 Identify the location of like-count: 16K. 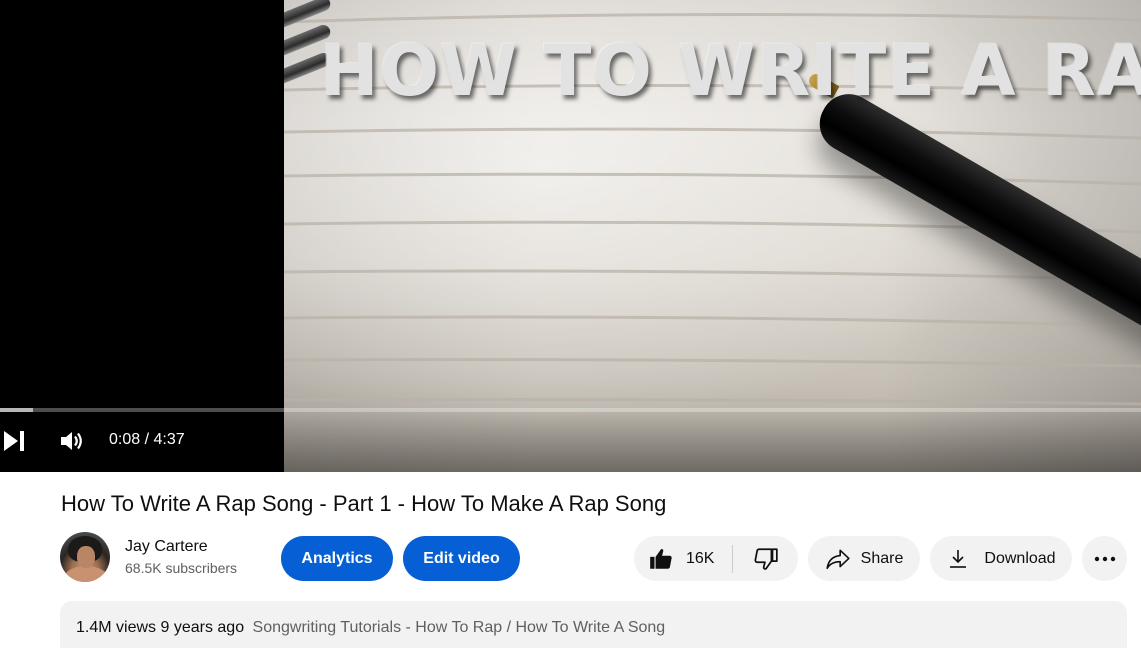
(700, 558).